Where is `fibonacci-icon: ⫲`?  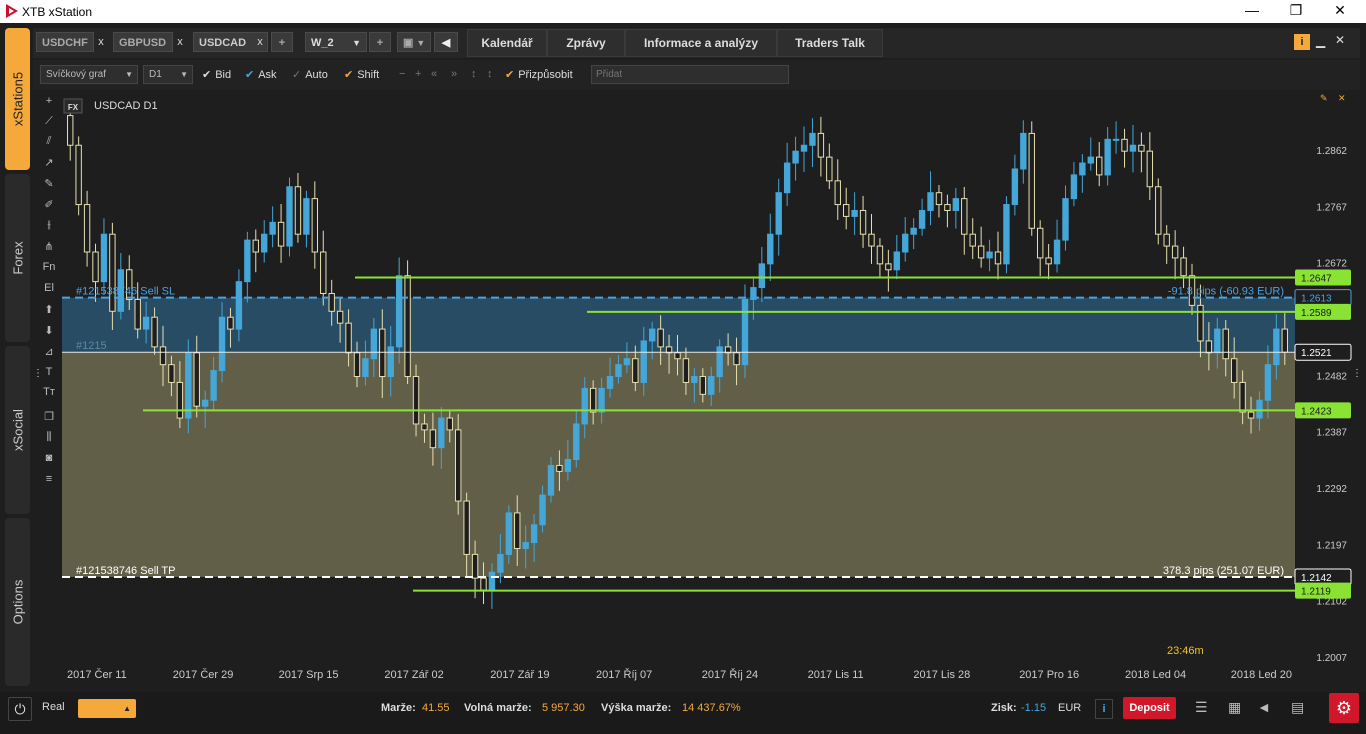
fibonacci-icon: ⫲ is located at coordinates (49, 225).